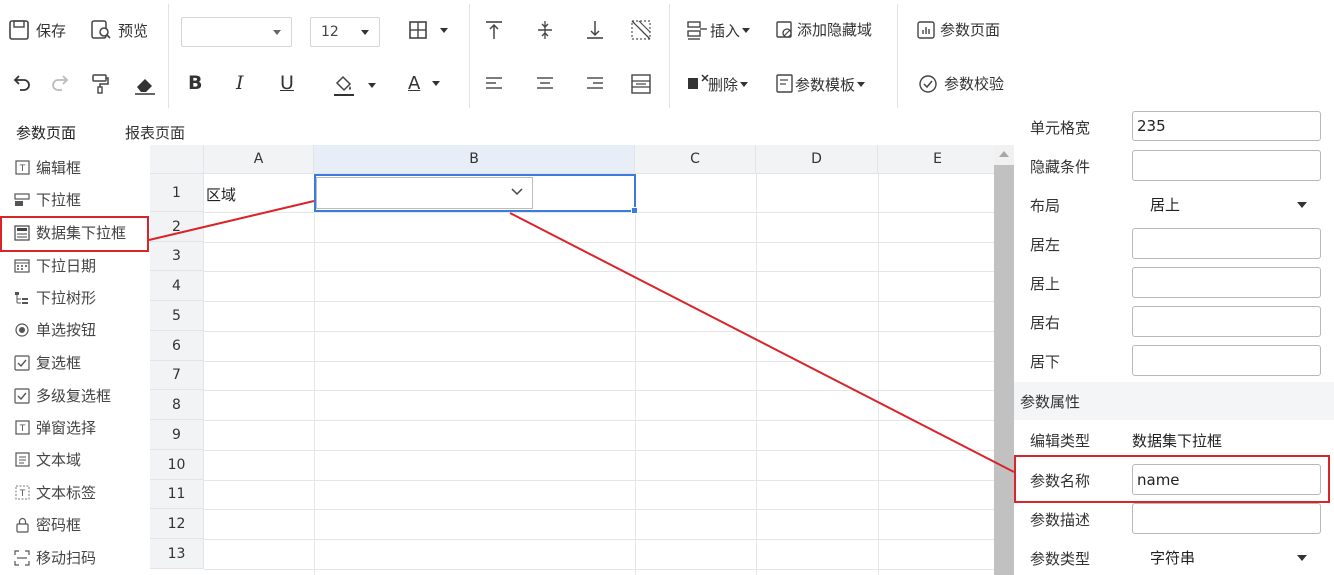 The image size is (1334, 575). Describe the element at coordinates (1226, 282) in the screenshot. I see `top-input` at that location.